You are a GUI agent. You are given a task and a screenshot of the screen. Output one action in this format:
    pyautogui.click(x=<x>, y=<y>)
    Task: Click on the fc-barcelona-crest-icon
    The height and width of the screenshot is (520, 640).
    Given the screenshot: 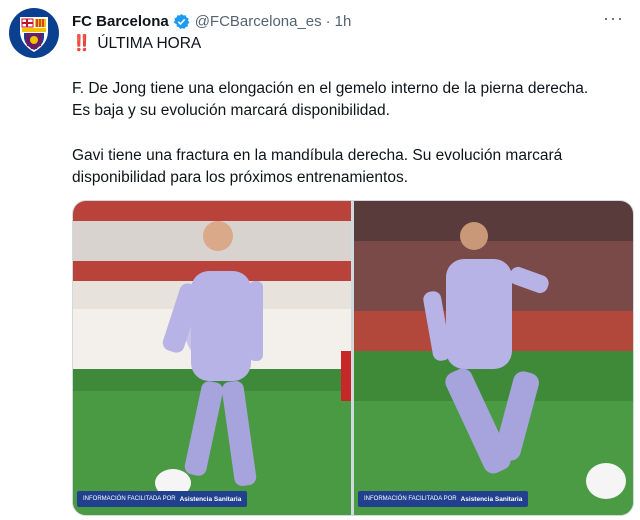 What is the action you would take?
    pyautogui.click(x=34, y=34)
    